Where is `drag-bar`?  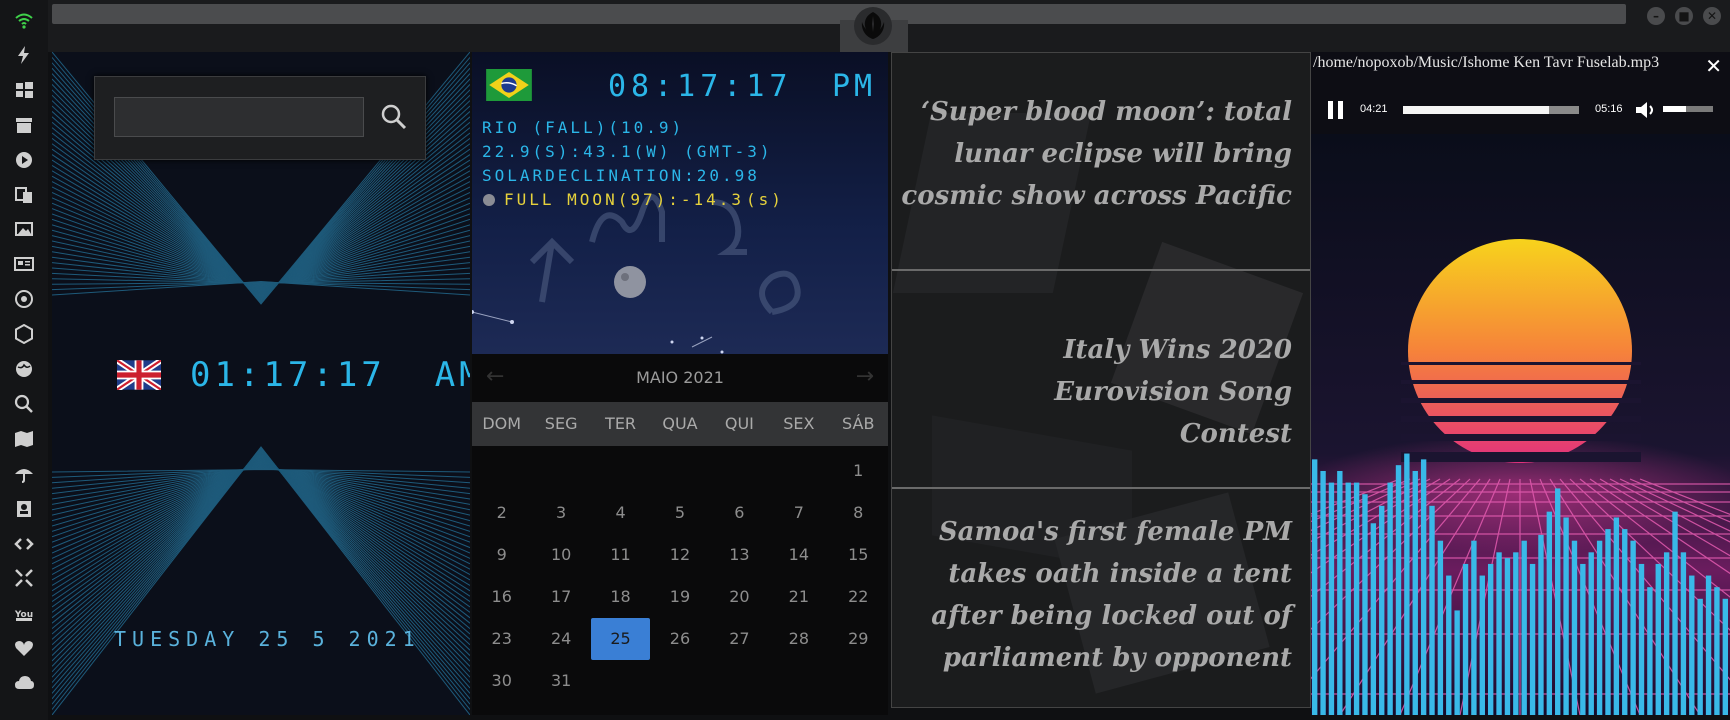 drag-bar is located at coordinates (839, 14).